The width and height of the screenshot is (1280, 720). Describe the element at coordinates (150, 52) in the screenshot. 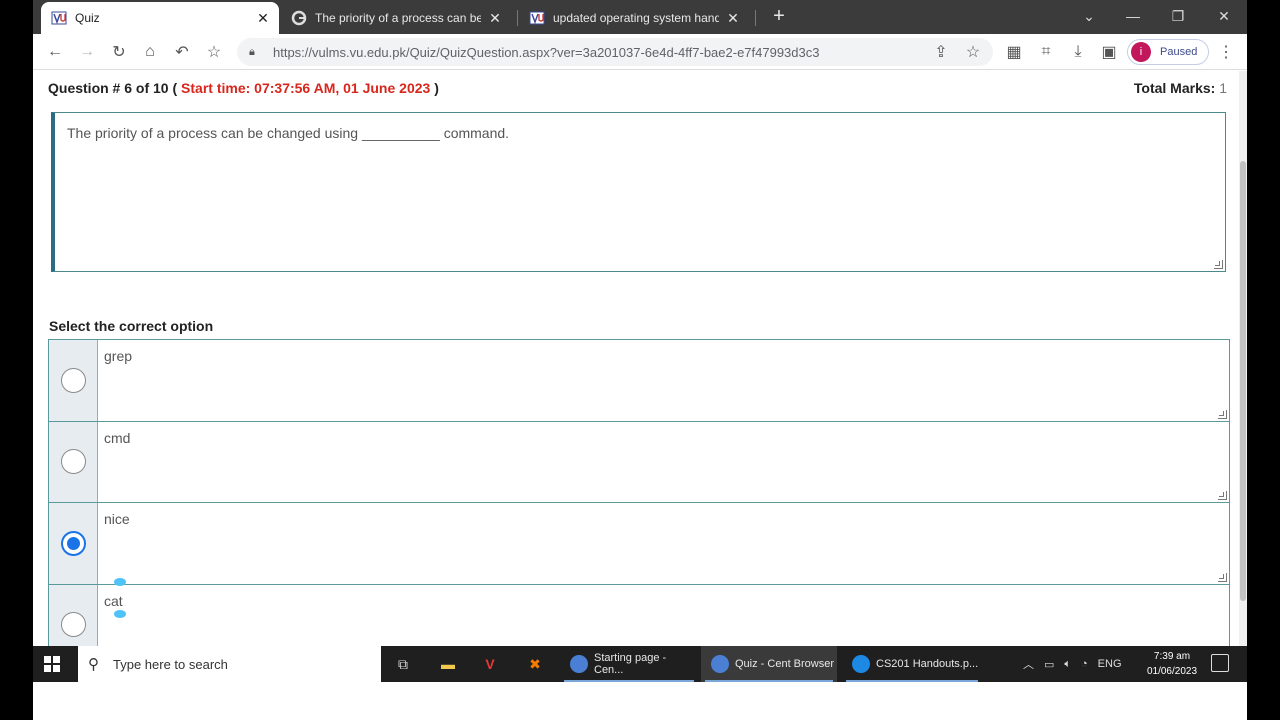

I see `home-icon: ⌂` at that location.